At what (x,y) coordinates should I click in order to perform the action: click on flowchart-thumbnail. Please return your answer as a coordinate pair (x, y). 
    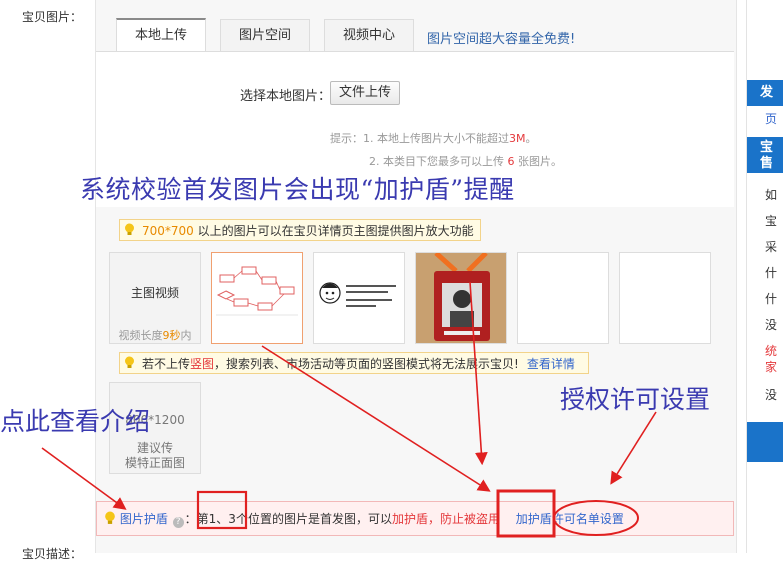
    Looking at the image, I should click on (257, 291).